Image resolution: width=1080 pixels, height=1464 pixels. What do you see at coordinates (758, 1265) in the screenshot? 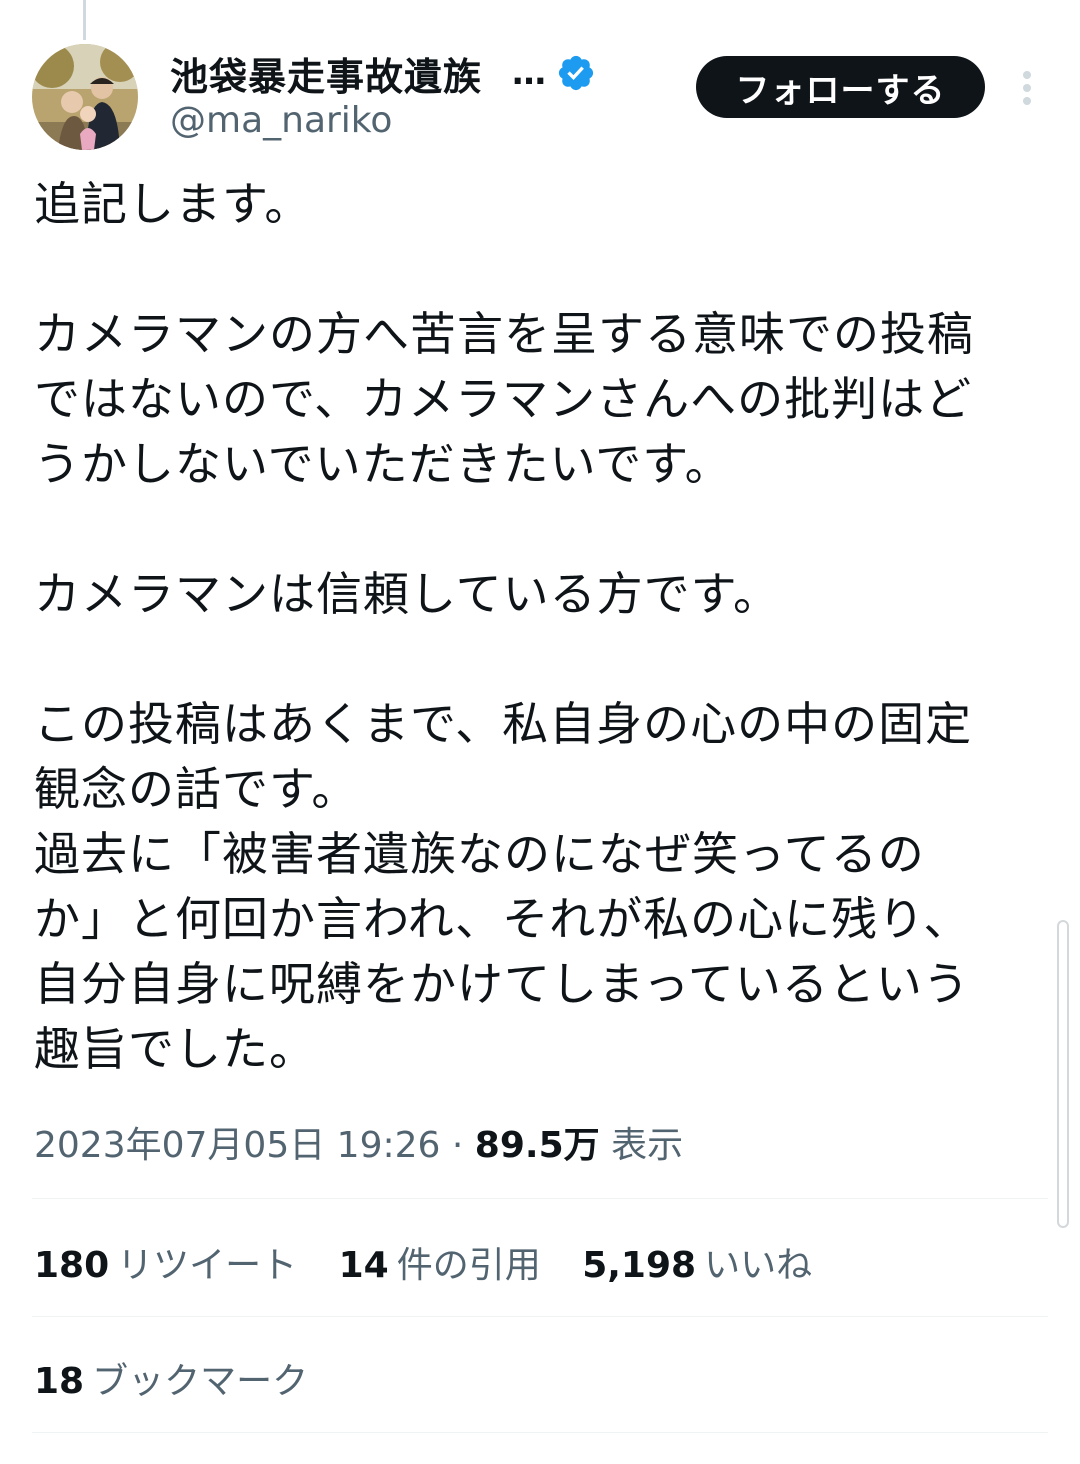
I see `likes-label: いいね` at bounding box center [758, 1265].